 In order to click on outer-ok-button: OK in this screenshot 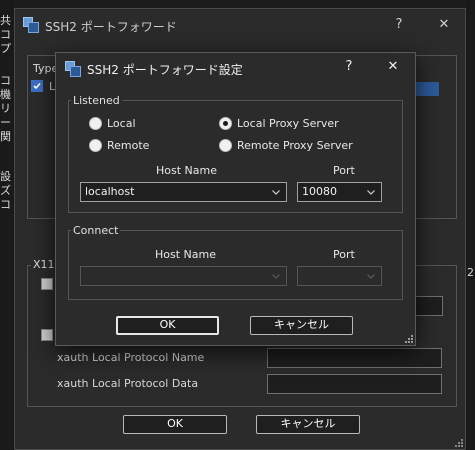, I will do `click(175, 424)`.